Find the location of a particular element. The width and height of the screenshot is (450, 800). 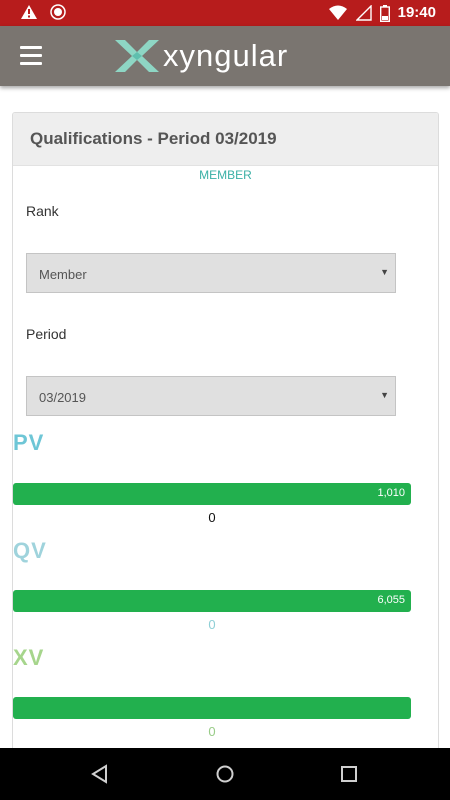

app-bar: xyngular is located at coordinates (225, 56).